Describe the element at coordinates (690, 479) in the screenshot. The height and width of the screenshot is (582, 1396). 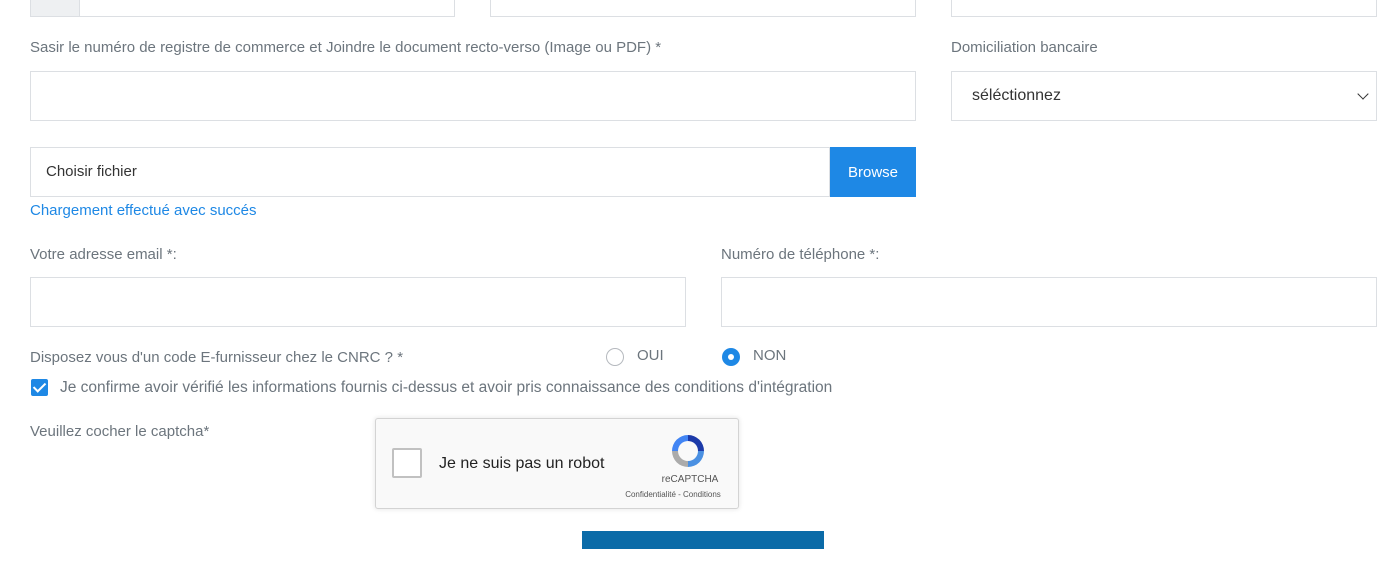
I see `recaptcha-brand: reCAPTCHA` at that location.